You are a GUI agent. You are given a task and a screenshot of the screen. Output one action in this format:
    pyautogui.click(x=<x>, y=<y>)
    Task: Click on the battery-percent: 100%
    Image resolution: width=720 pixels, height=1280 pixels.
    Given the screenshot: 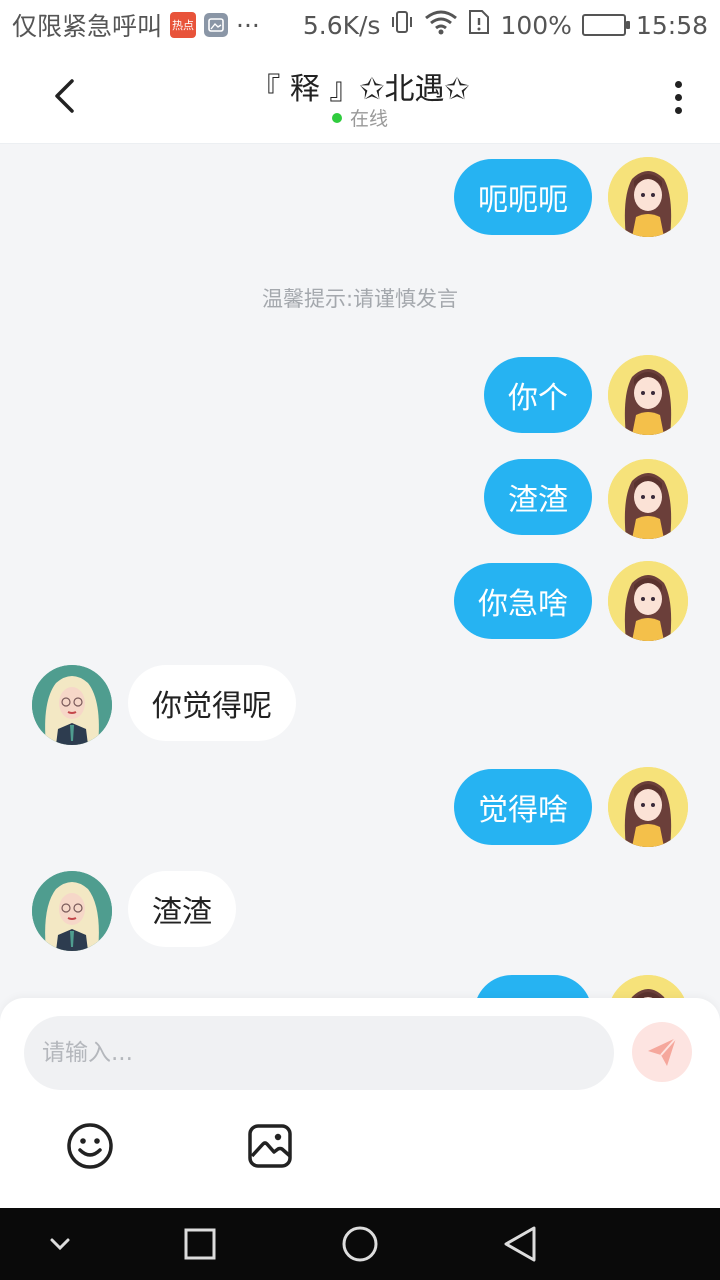 What is the action you would take?
    pyautogui.click(x=536, y=25)
    